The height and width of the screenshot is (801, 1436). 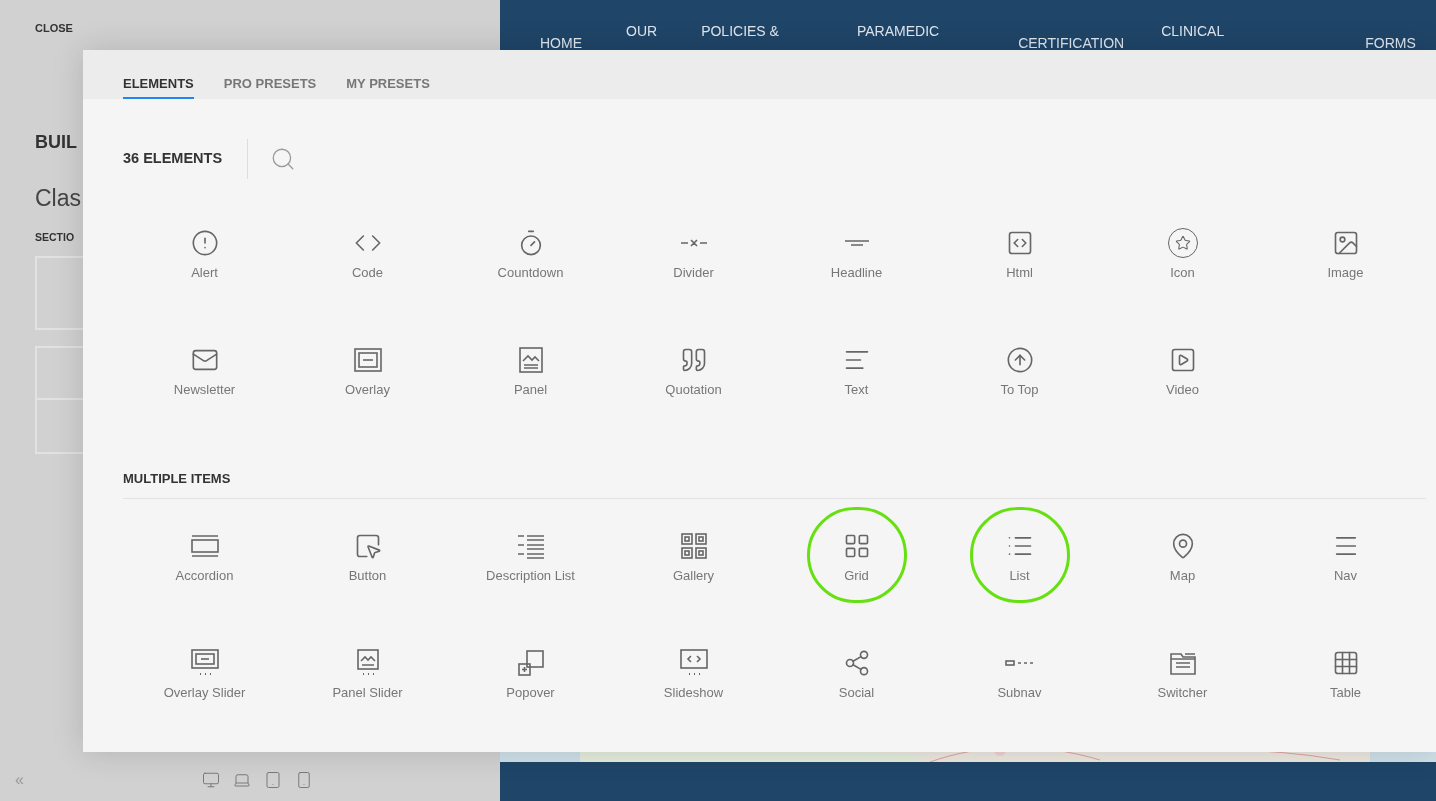 What do you see at coordinates (898, 19) in the screenshot?
I see `nav-link: PARAMEDIC` at bounding box center [898, 19].